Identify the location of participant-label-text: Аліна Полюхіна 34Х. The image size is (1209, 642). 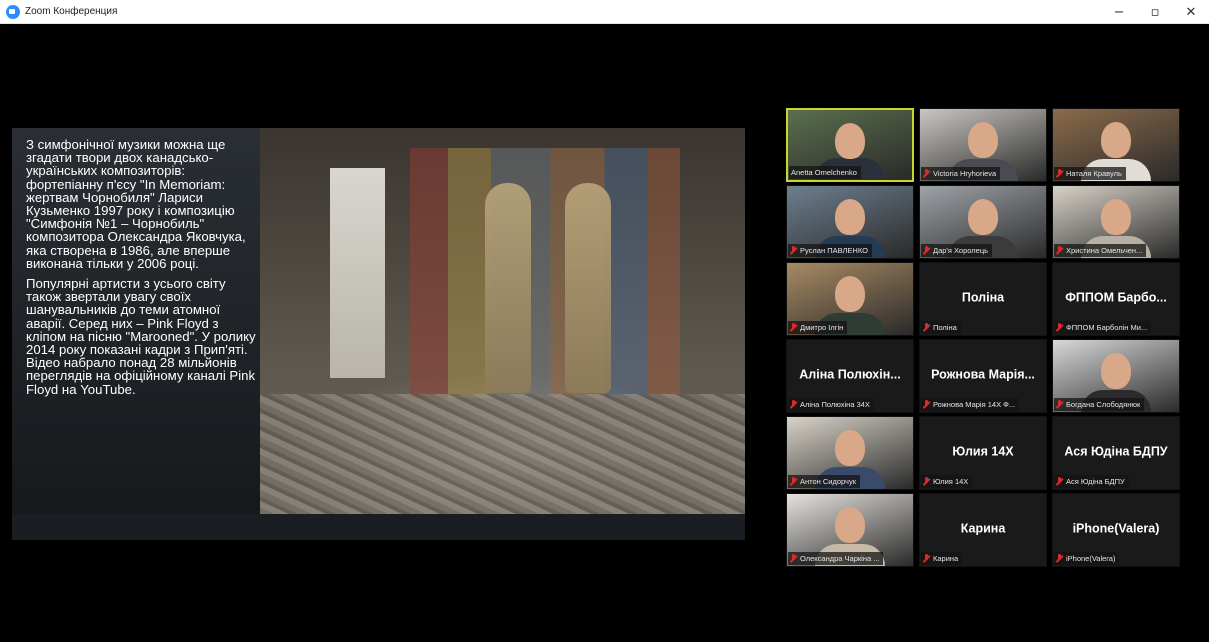
(835, 404).